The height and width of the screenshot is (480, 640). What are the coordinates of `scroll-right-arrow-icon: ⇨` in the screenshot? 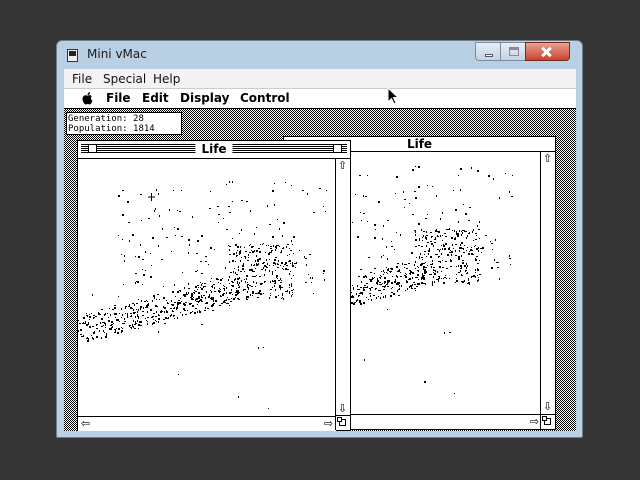 It's located at (328, 424).